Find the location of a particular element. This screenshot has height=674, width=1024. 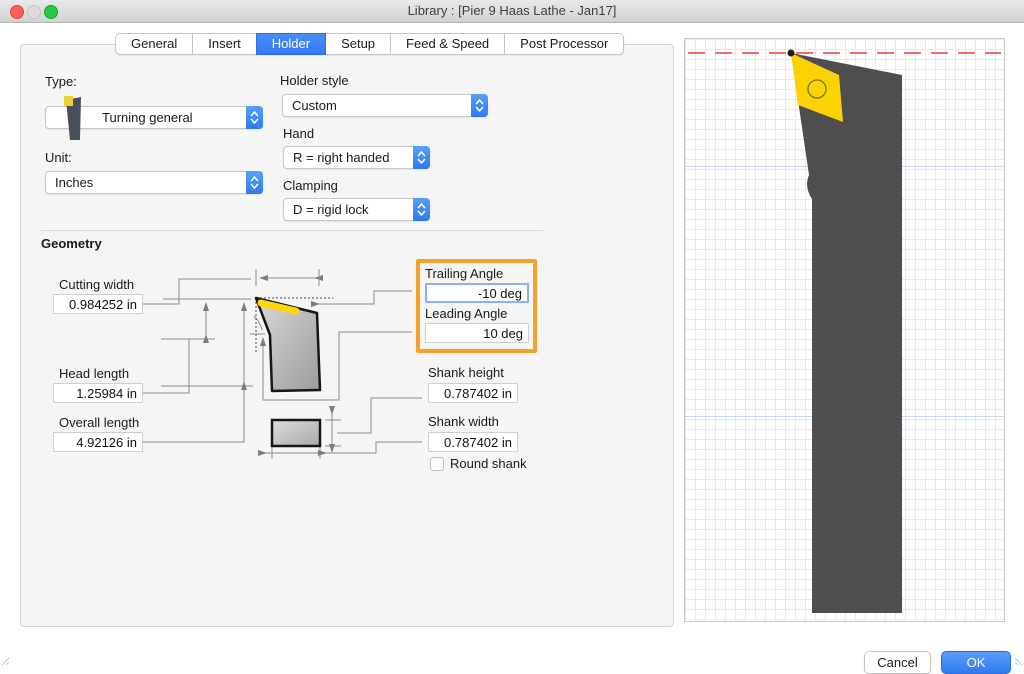

turning-tool-icon is located at coordinates (72, 118).